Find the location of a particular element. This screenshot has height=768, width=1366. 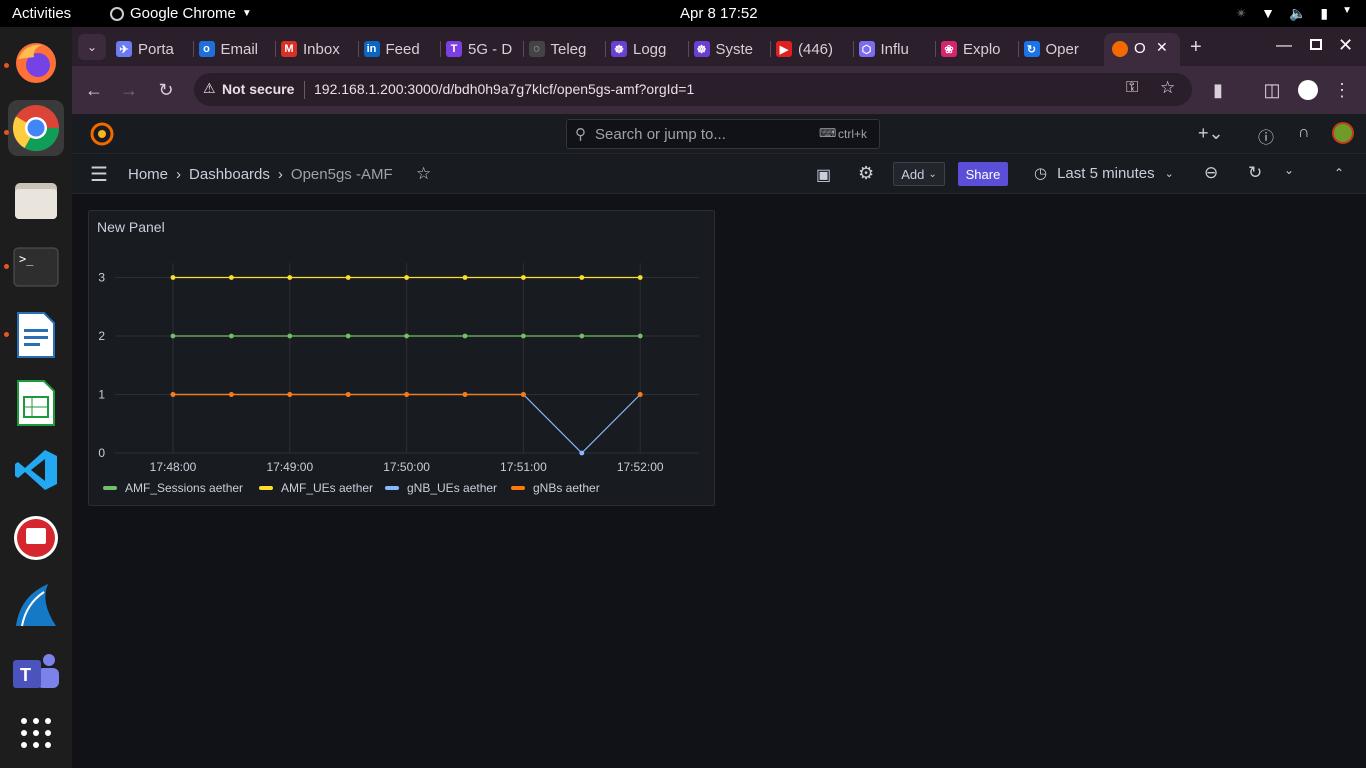

zoom-out-icon: ⊖ is located at coordinates (1211, 173).